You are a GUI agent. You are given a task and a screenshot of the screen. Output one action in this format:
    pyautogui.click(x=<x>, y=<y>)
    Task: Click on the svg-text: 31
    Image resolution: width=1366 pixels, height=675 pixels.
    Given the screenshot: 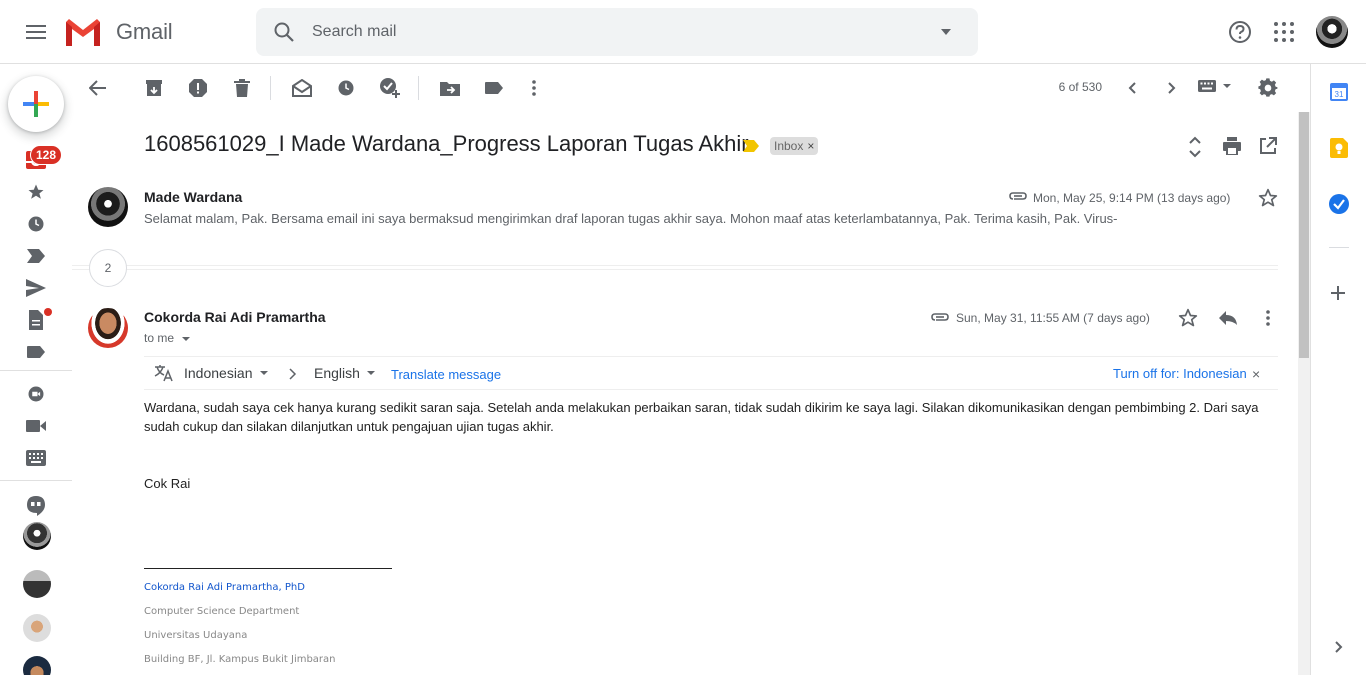 What is the action you would take?
    pyautogui.click(x=1339, y=94)
    